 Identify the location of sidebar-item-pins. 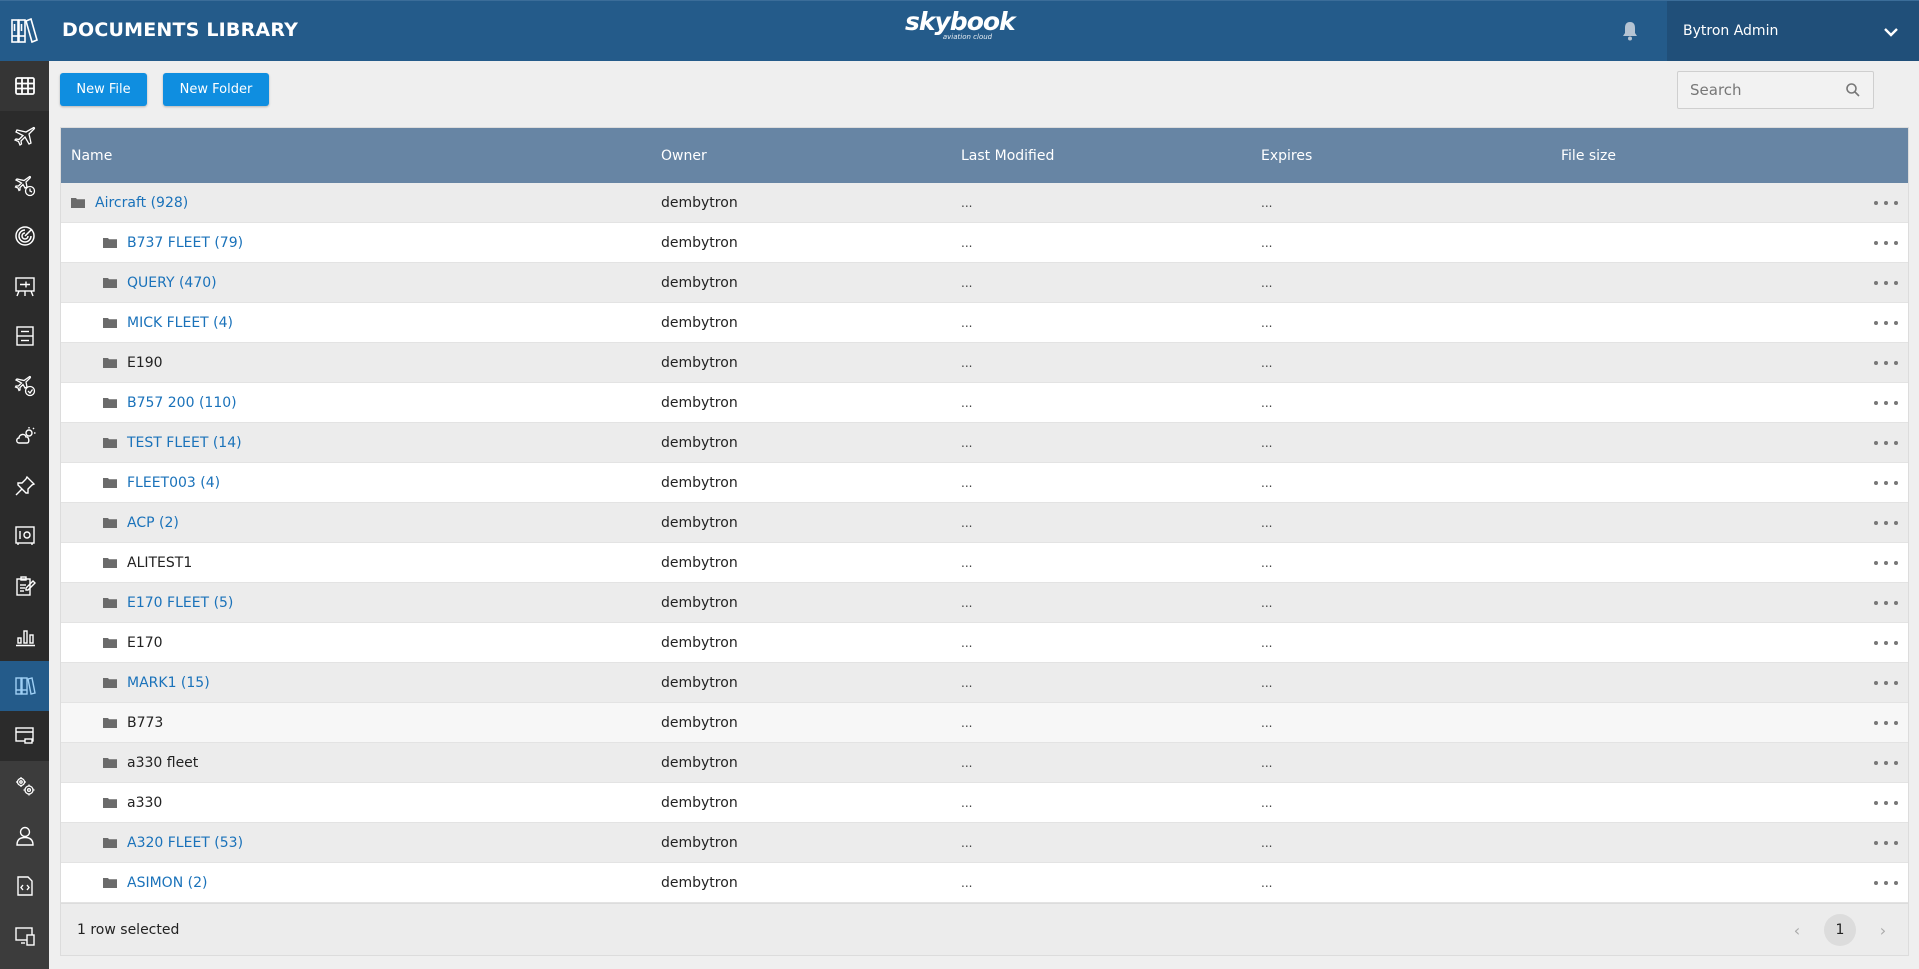
(24, 486).